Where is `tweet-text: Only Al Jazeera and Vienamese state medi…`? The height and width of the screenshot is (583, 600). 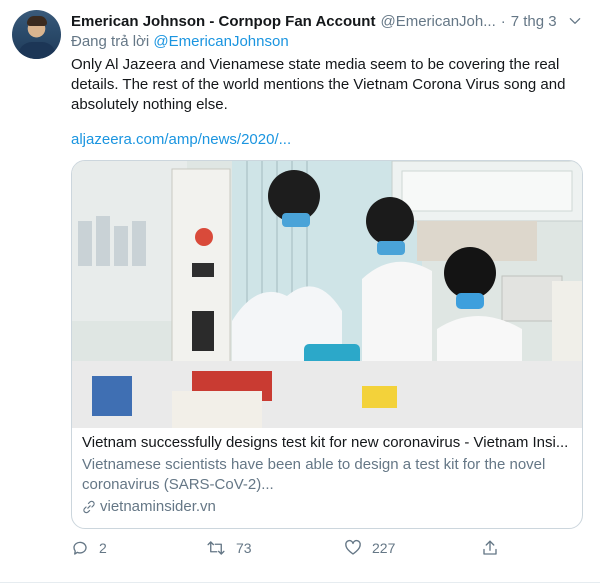
tweet-text: Only Al Jazeera and Vienamese state medi… is located at coordinates (328, 85).